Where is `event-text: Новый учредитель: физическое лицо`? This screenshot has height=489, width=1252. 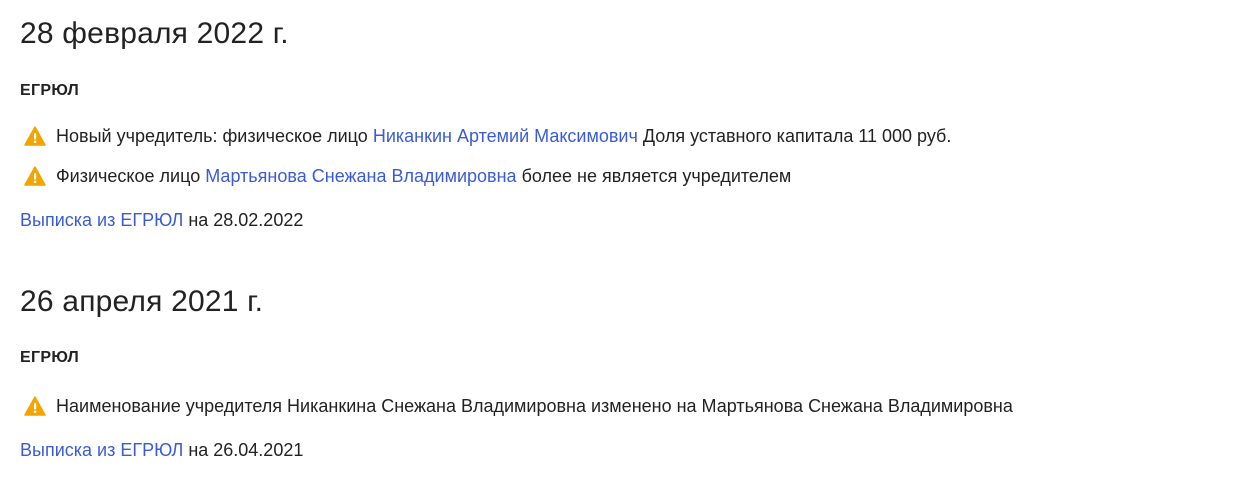 event-text: Новый учредитель: физическое лицо is located at coordinates (212, 136).